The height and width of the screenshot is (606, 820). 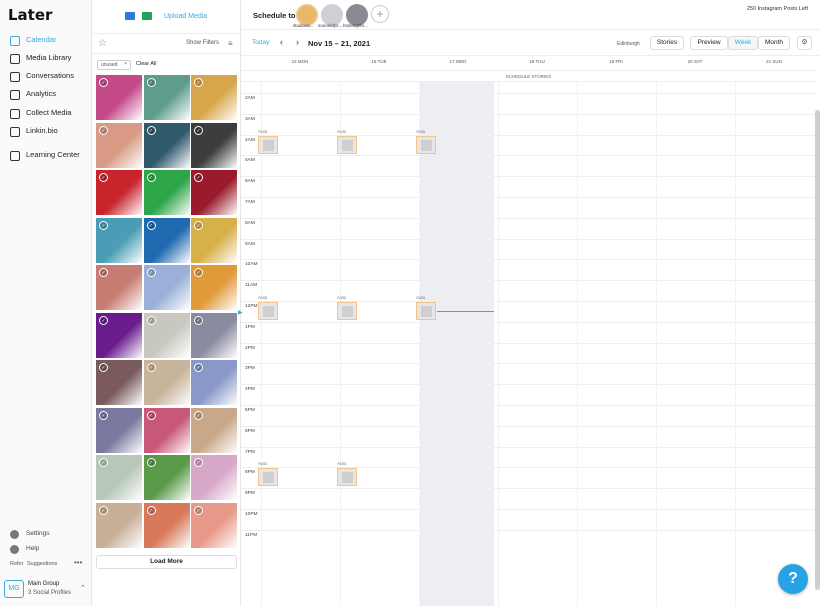 I want to click on sidebar-item-settings: Settings, so click(x=46, y=535).